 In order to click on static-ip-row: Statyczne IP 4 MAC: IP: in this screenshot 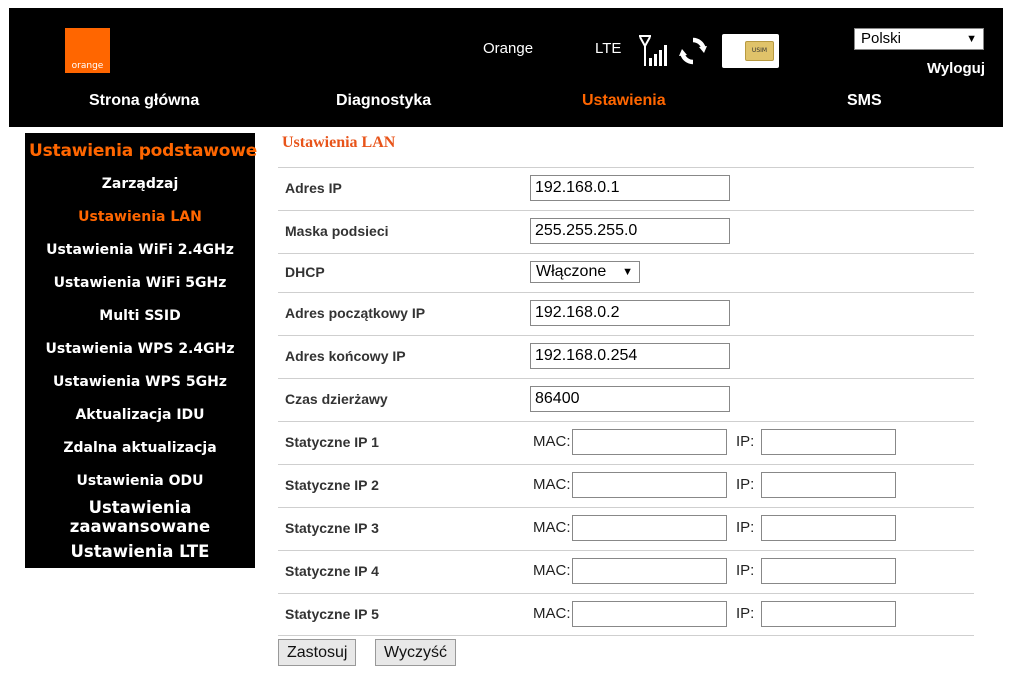, I will do `click(626, 571)`.